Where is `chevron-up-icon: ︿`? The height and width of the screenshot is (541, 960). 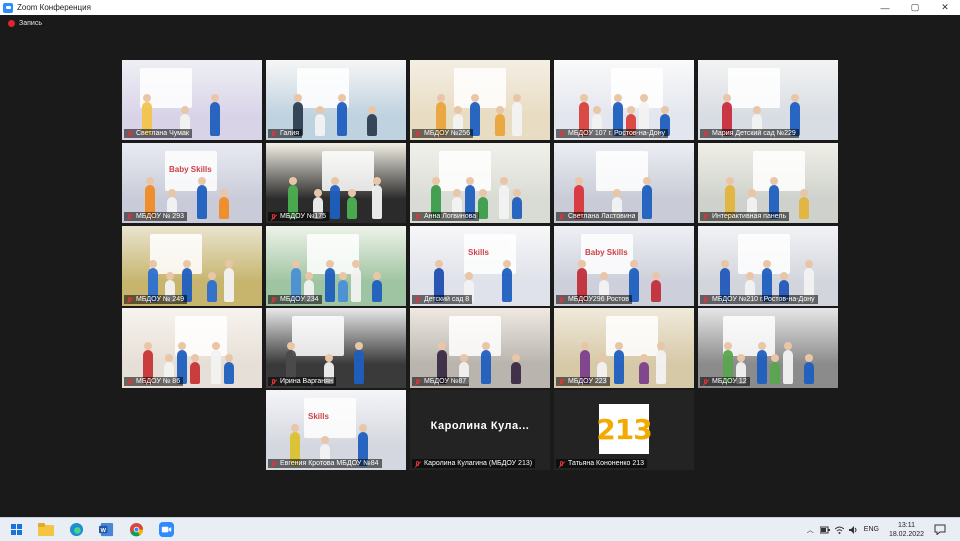 chevron-up-icon: ︿ is located at coordinates (810, 530).